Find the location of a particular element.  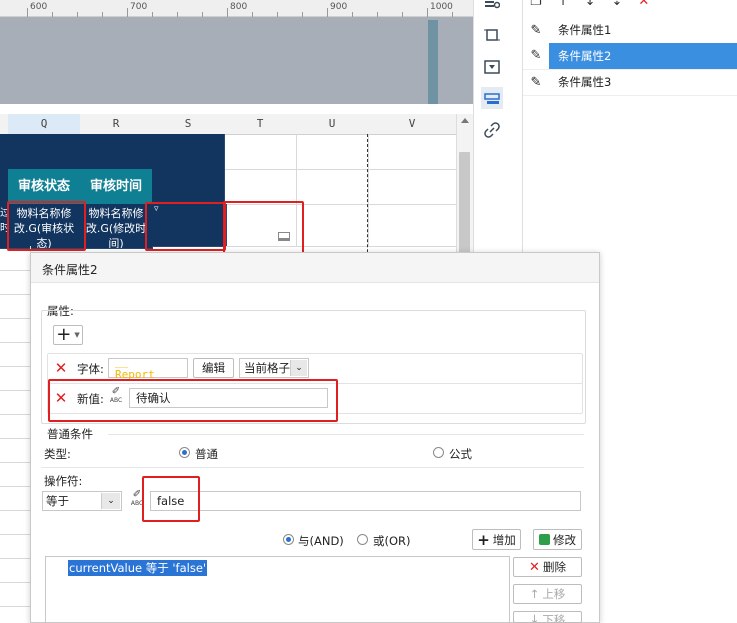

modify-condition-button: 修改 is located at coordinates (557, 539).